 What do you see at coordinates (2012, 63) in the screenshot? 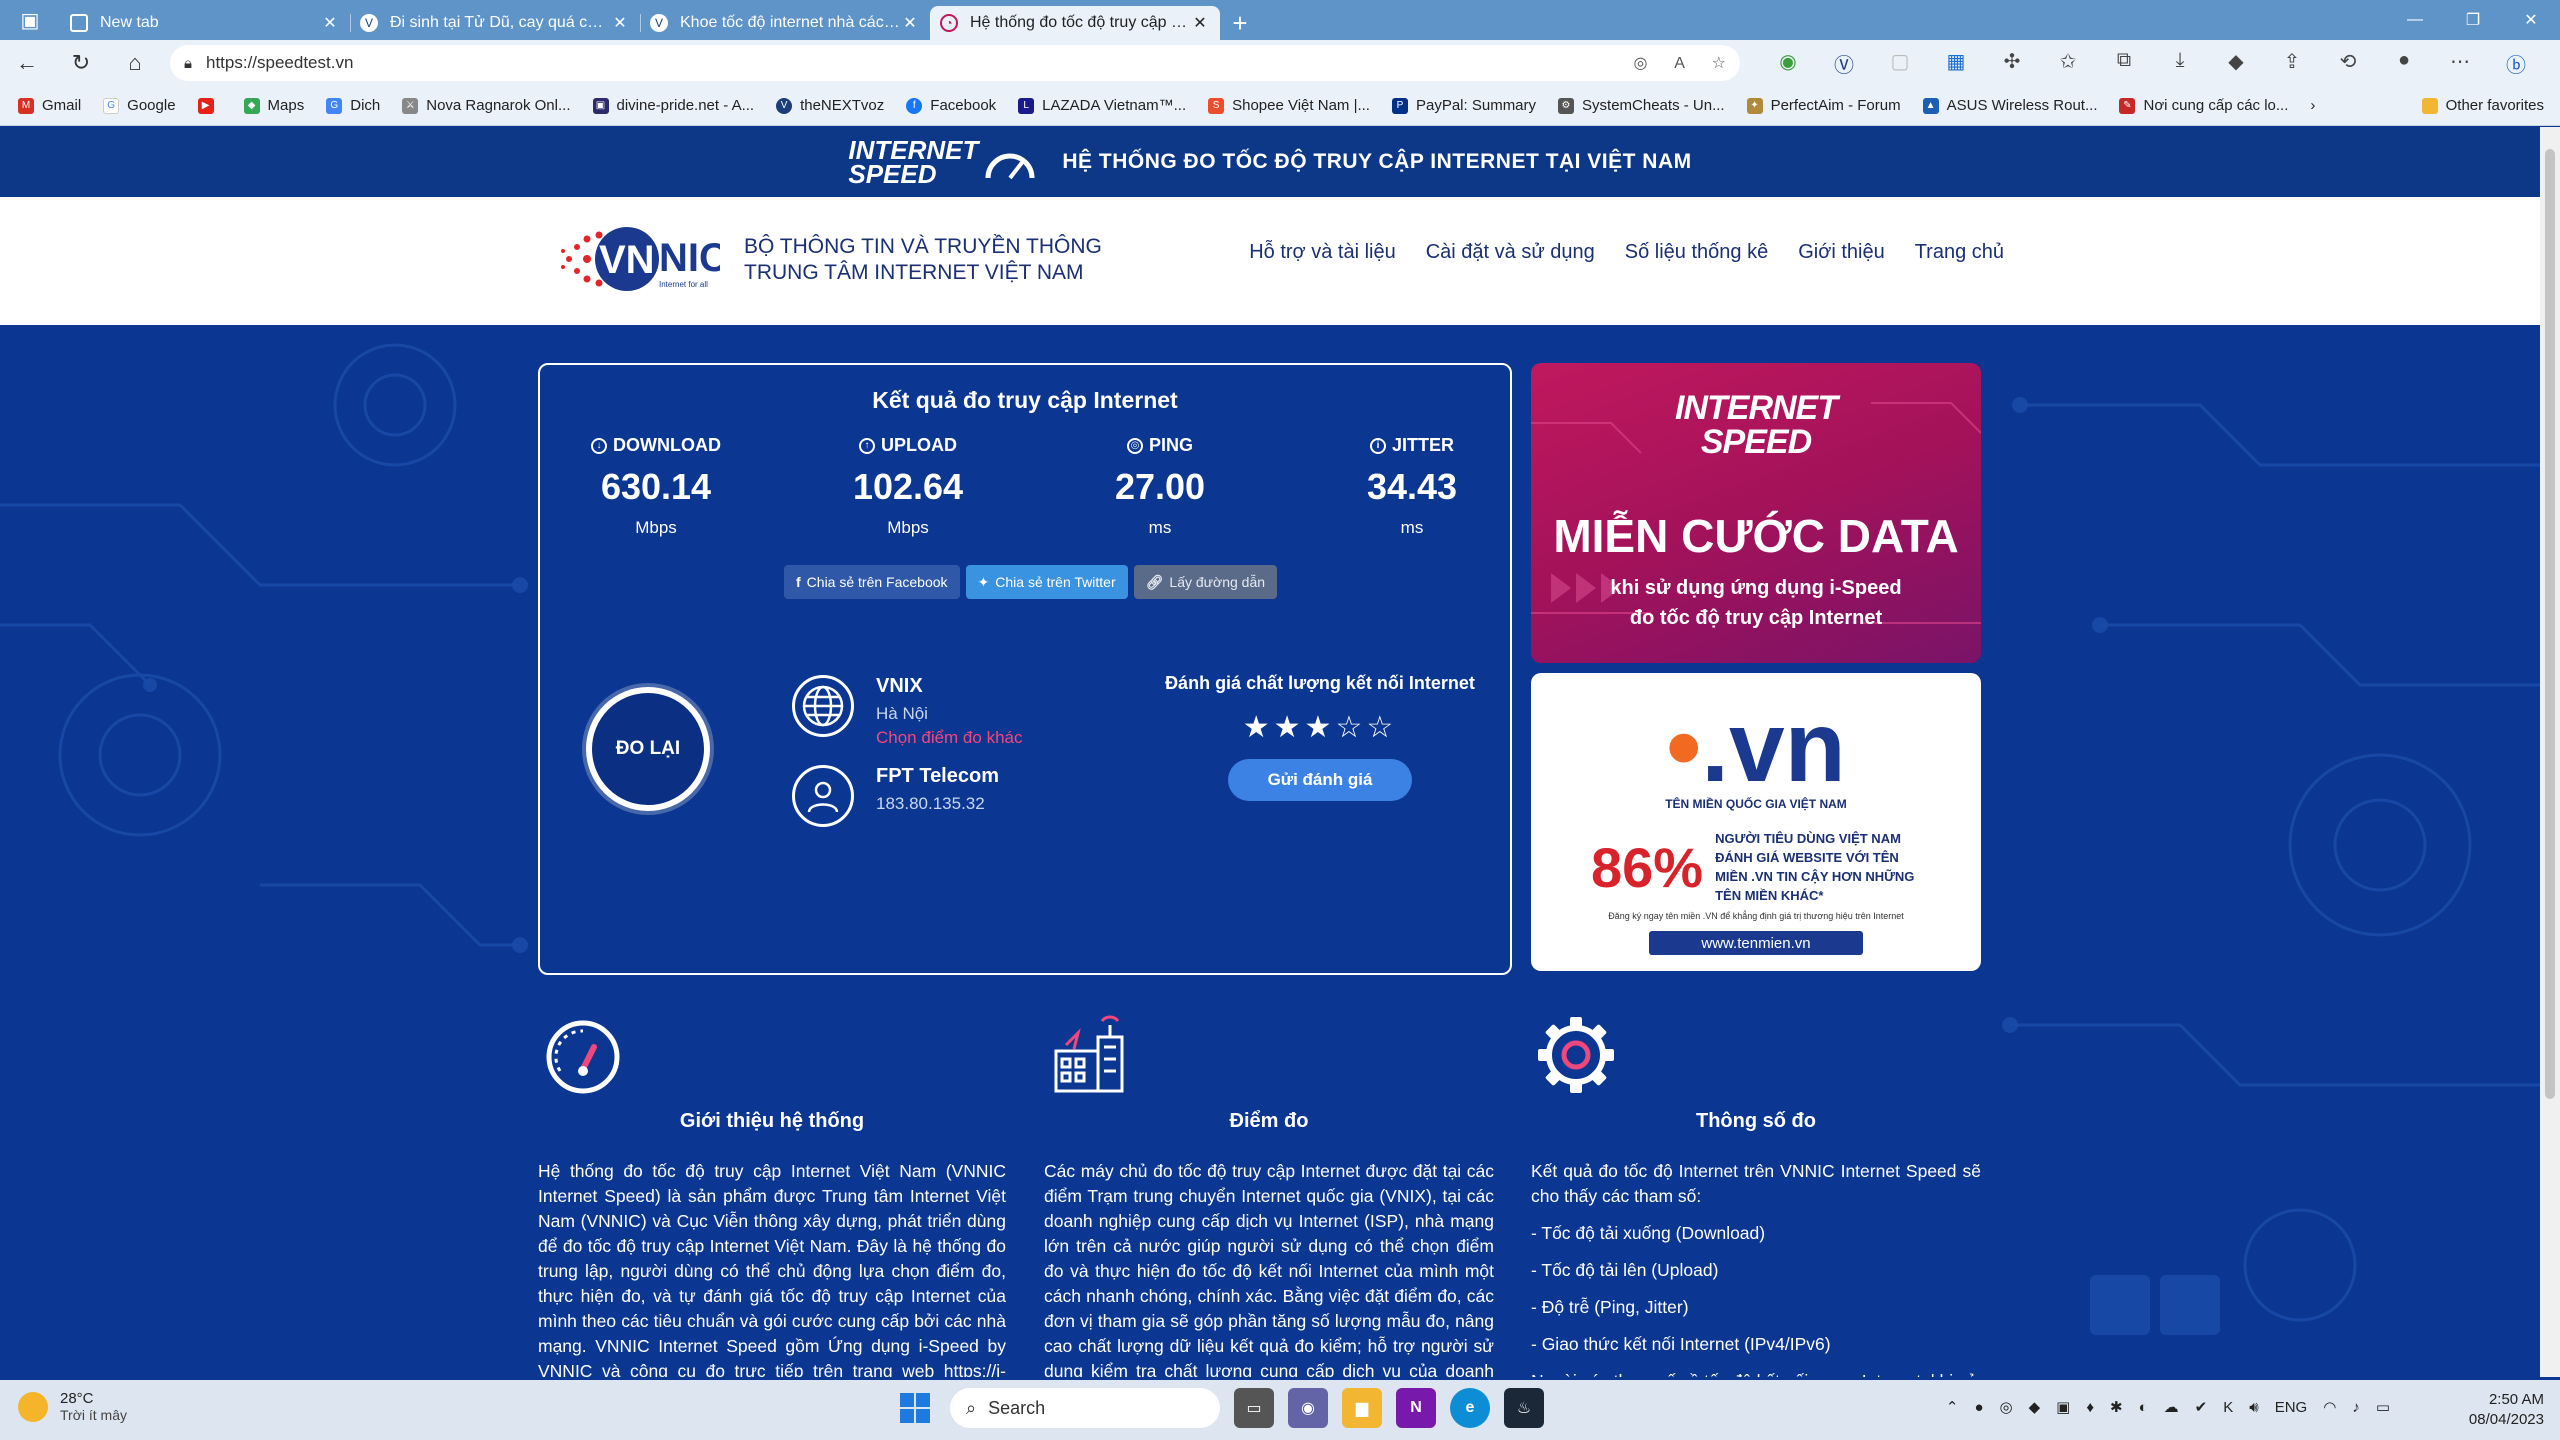
I see `extensions-puzzle-icon: ✣` at bounding box center [2012, 63].